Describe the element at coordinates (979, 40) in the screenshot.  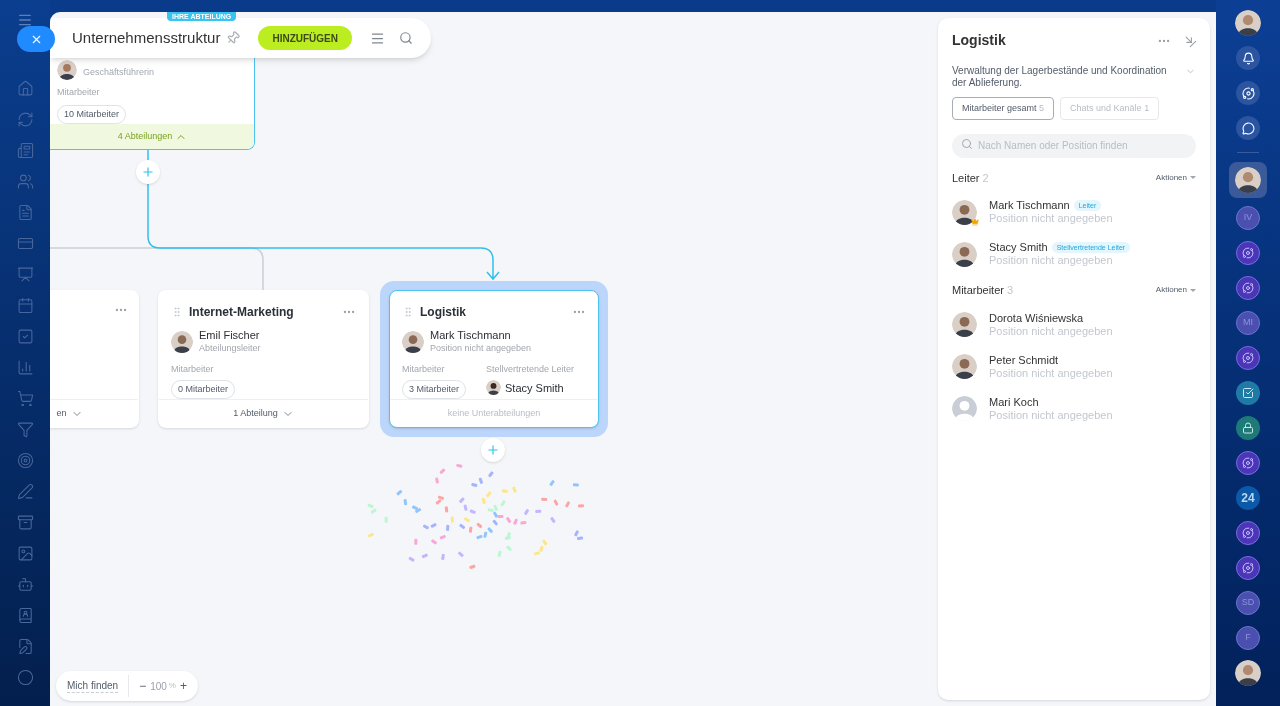
I see `panel-title: Logistik` at that location.